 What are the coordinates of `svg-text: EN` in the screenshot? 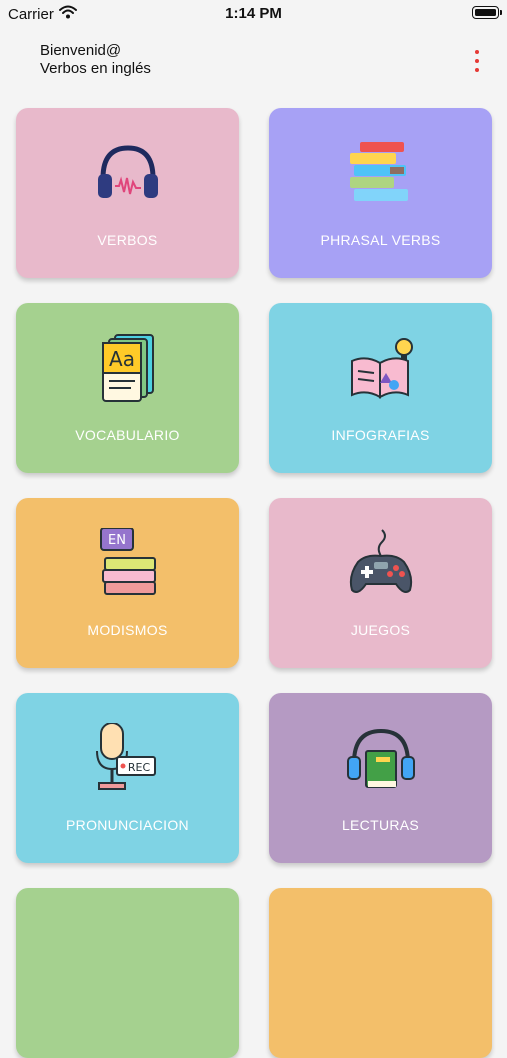 It's located at (117, 540).